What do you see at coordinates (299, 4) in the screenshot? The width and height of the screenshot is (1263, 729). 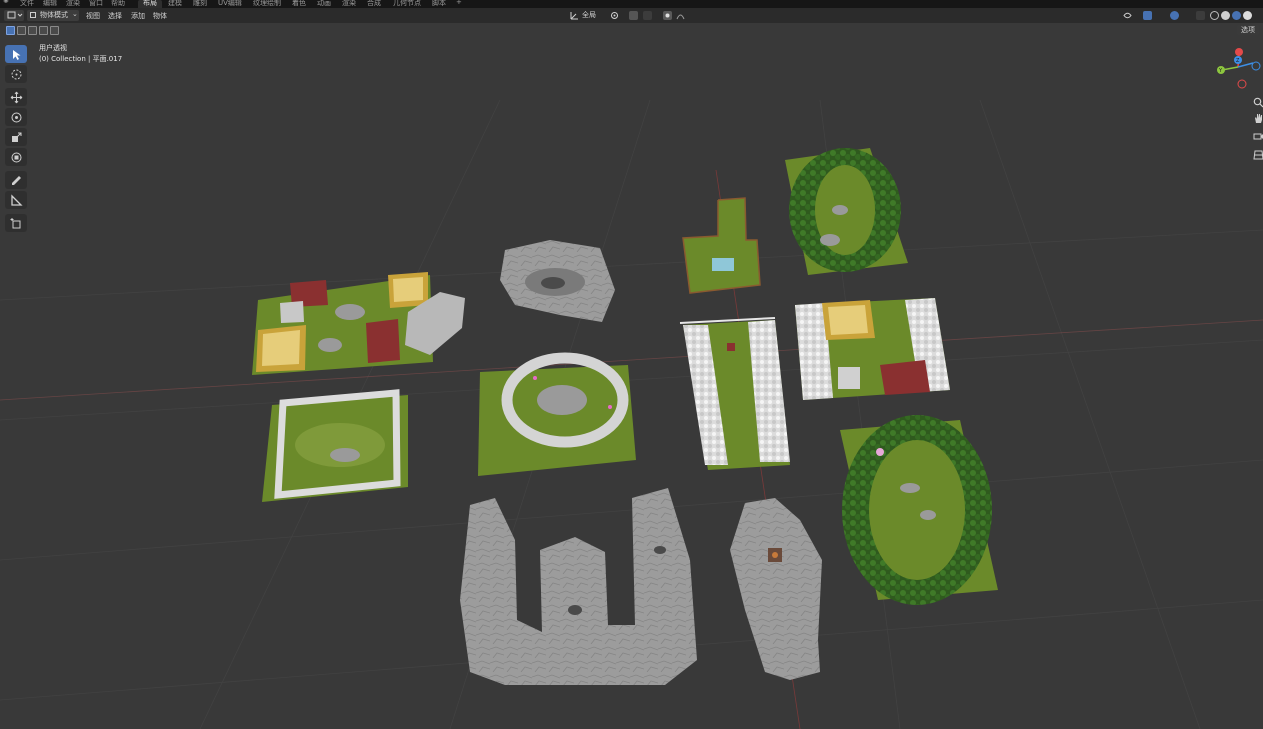 I see `tab-shading: 着色` at bounding box center [299, 4].